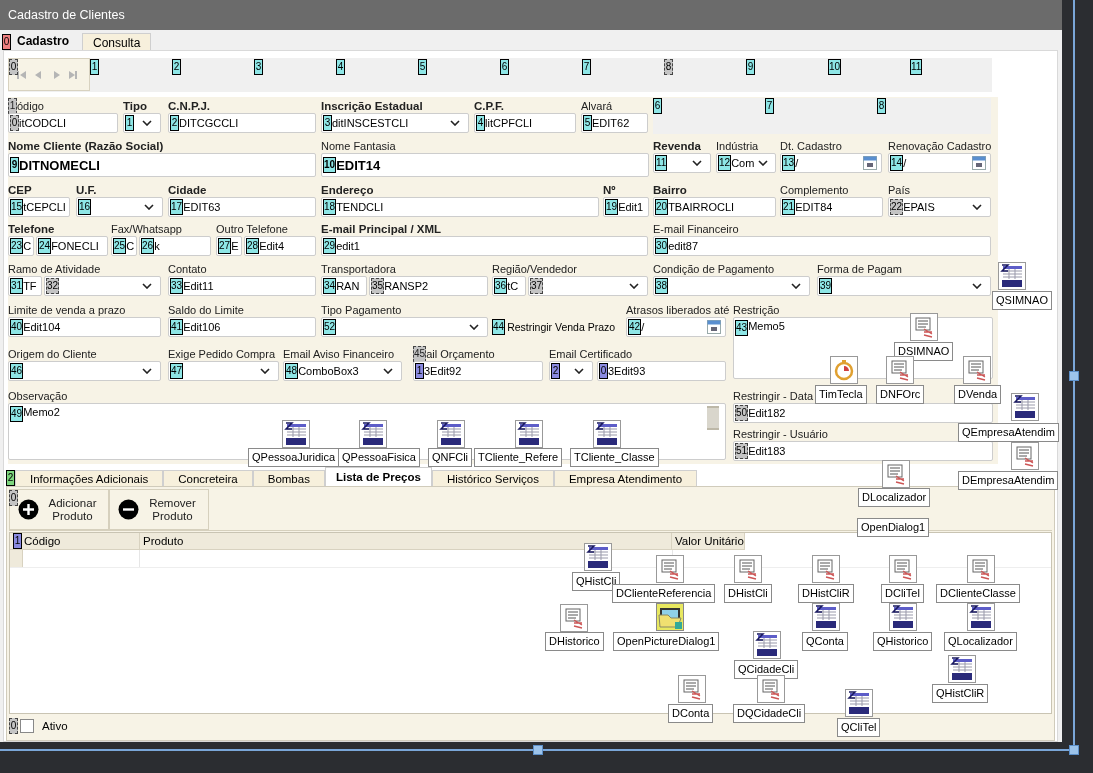 This screenshot has height=773, width=1093. Describe the element at coordinates (844, 370) in the screenshot. I see `stopwatch-icon` at that location.